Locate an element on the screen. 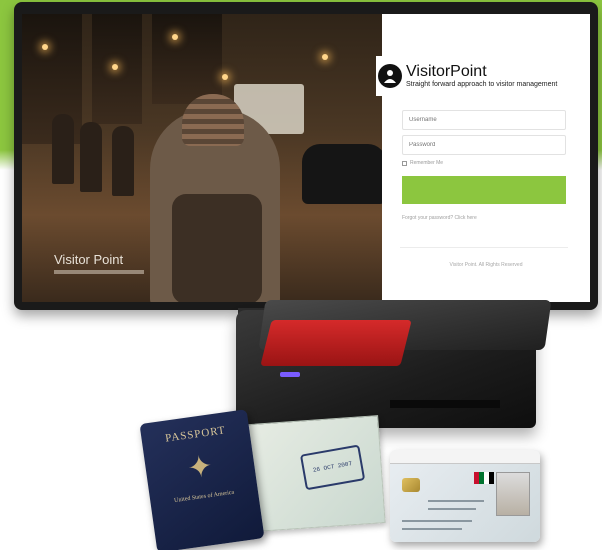 This screenshot has height=550, width=602. chip-icon is located at coordinates (411, 485).